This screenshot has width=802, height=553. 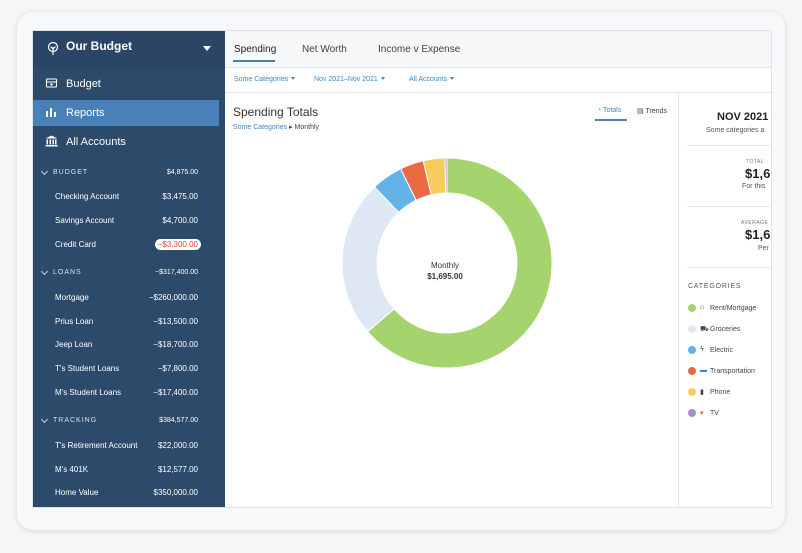 I want to click on account-name: Mortgage, so click(x=72, y=297).